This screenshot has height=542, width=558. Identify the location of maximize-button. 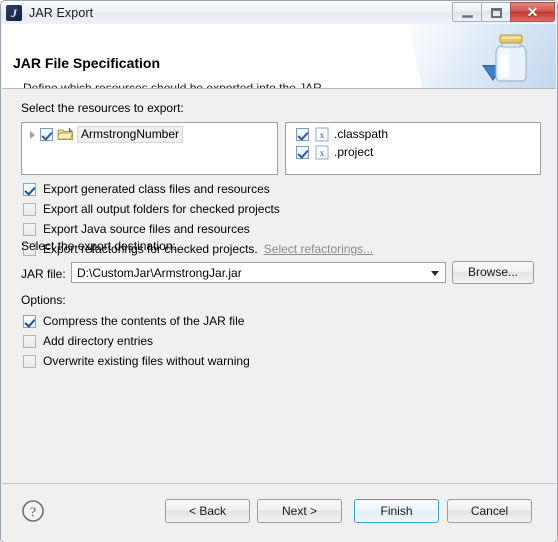
(495, 12).